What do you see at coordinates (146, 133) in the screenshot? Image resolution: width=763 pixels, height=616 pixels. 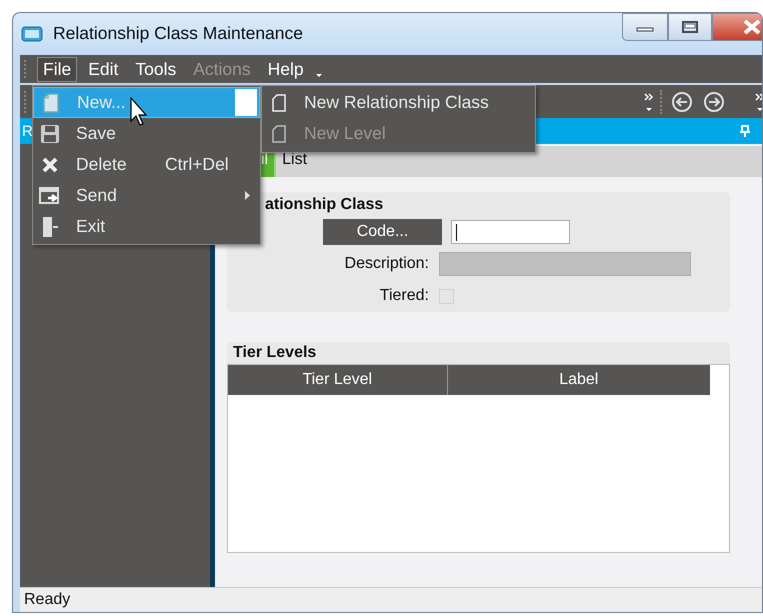 I see `menu-item: Save` at bounding box center [146, 133].